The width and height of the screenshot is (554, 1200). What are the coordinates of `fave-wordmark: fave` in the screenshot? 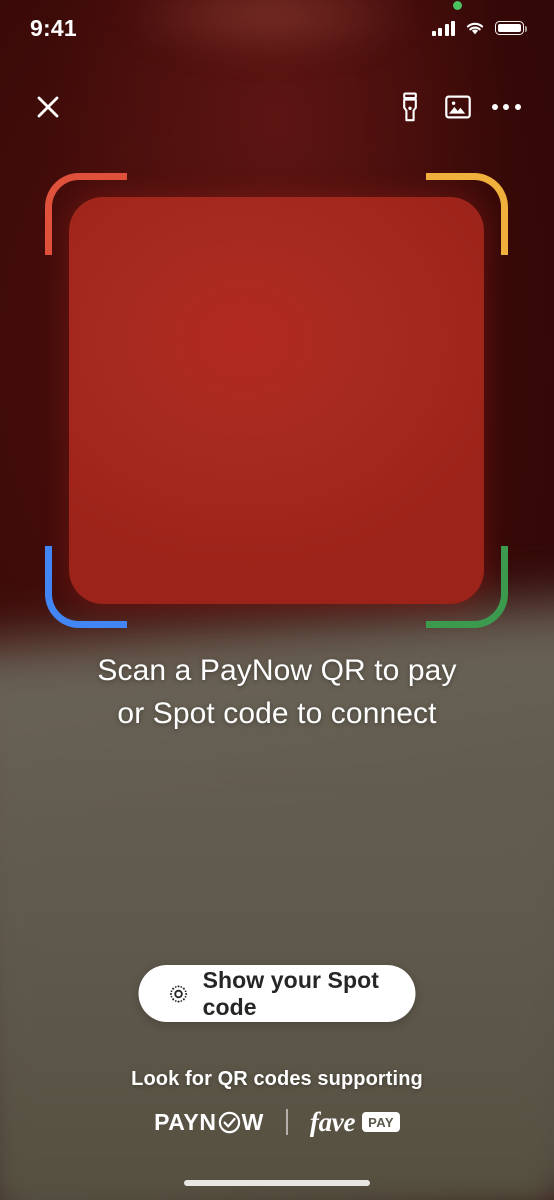 It's located at (332, 1121).